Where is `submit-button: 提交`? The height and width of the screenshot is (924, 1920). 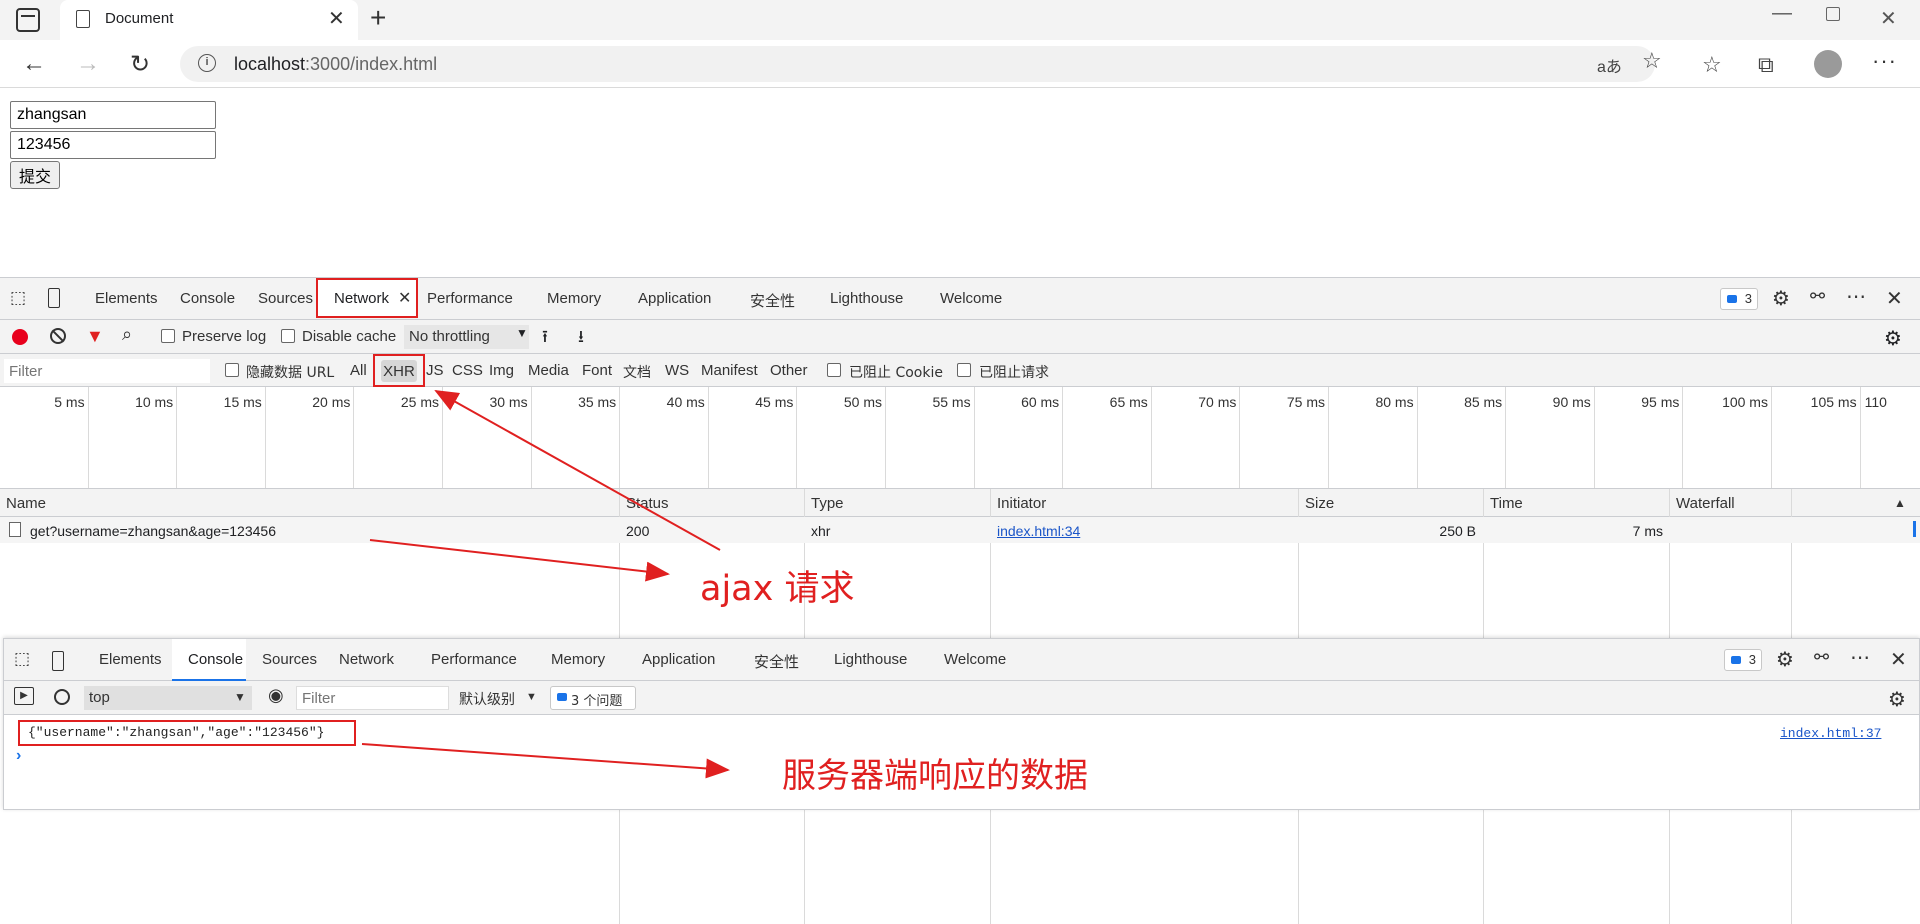
submit-button: 提交 is located at coordinates (35, 175).